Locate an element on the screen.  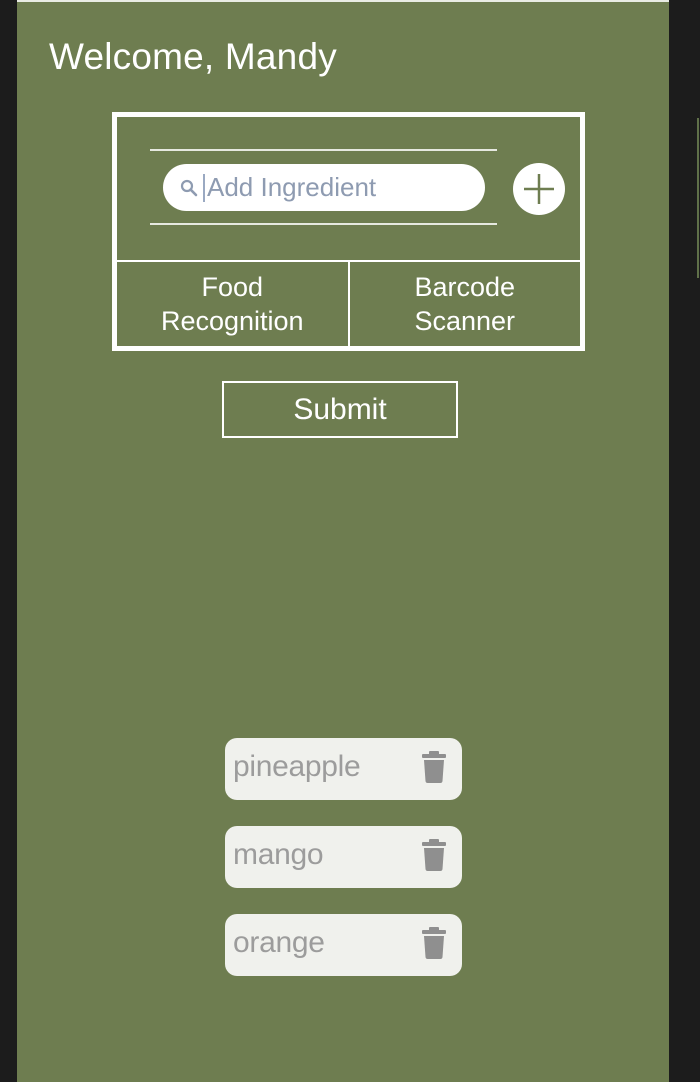
ingredient-name: mango is located at coordinates (278, 854).